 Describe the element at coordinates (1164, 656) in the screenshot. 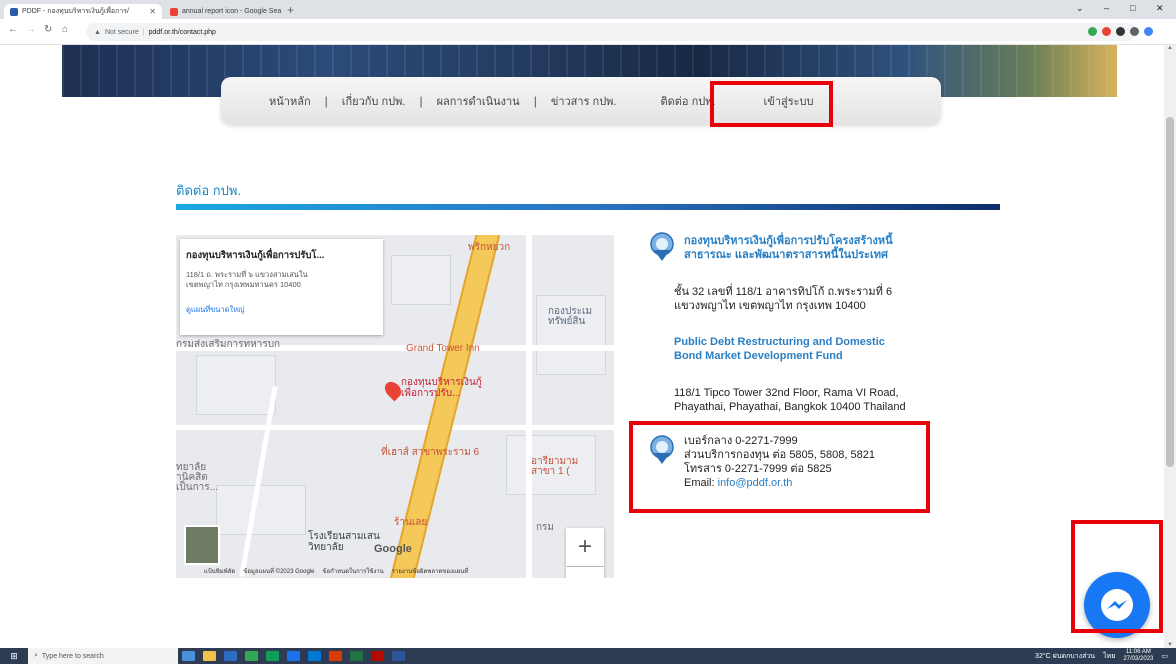

I see `notification-icon: ▭` at that location.